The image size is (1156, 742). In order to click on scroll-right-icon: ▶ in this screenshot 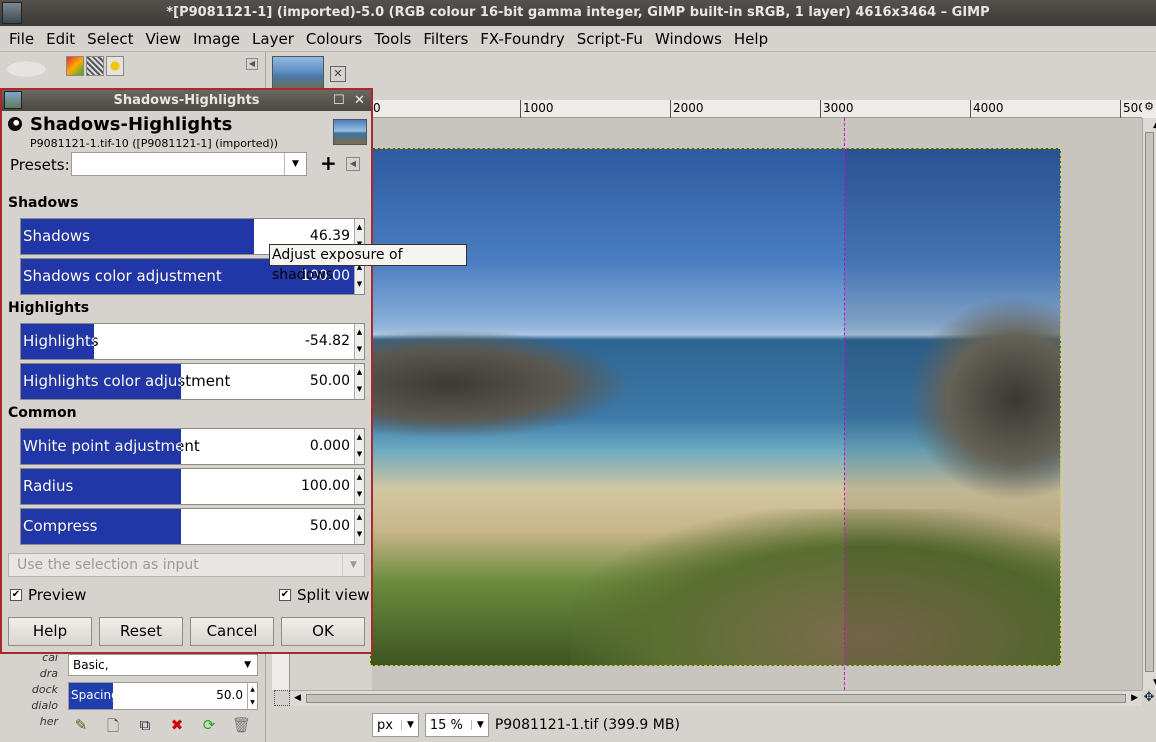, I will do `click(1134, 698)`.